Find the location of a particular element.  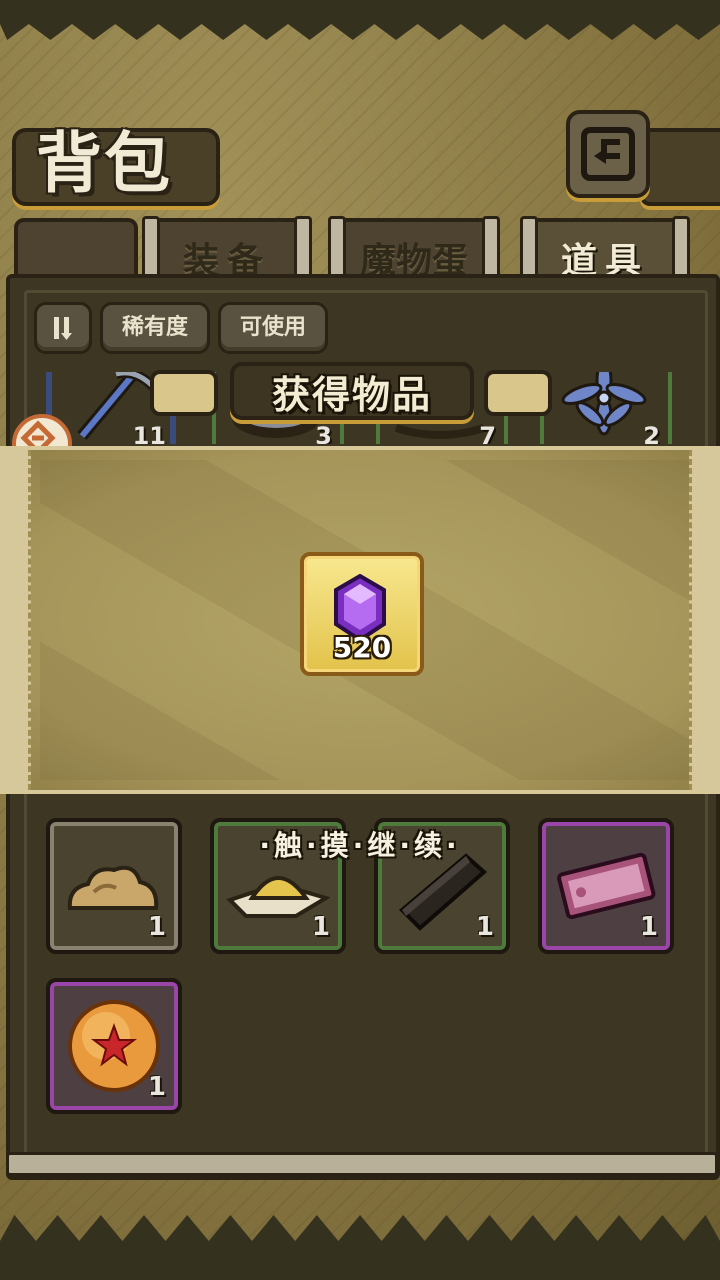

tab-equipment: 装备 is located at coordinates (227, 251).